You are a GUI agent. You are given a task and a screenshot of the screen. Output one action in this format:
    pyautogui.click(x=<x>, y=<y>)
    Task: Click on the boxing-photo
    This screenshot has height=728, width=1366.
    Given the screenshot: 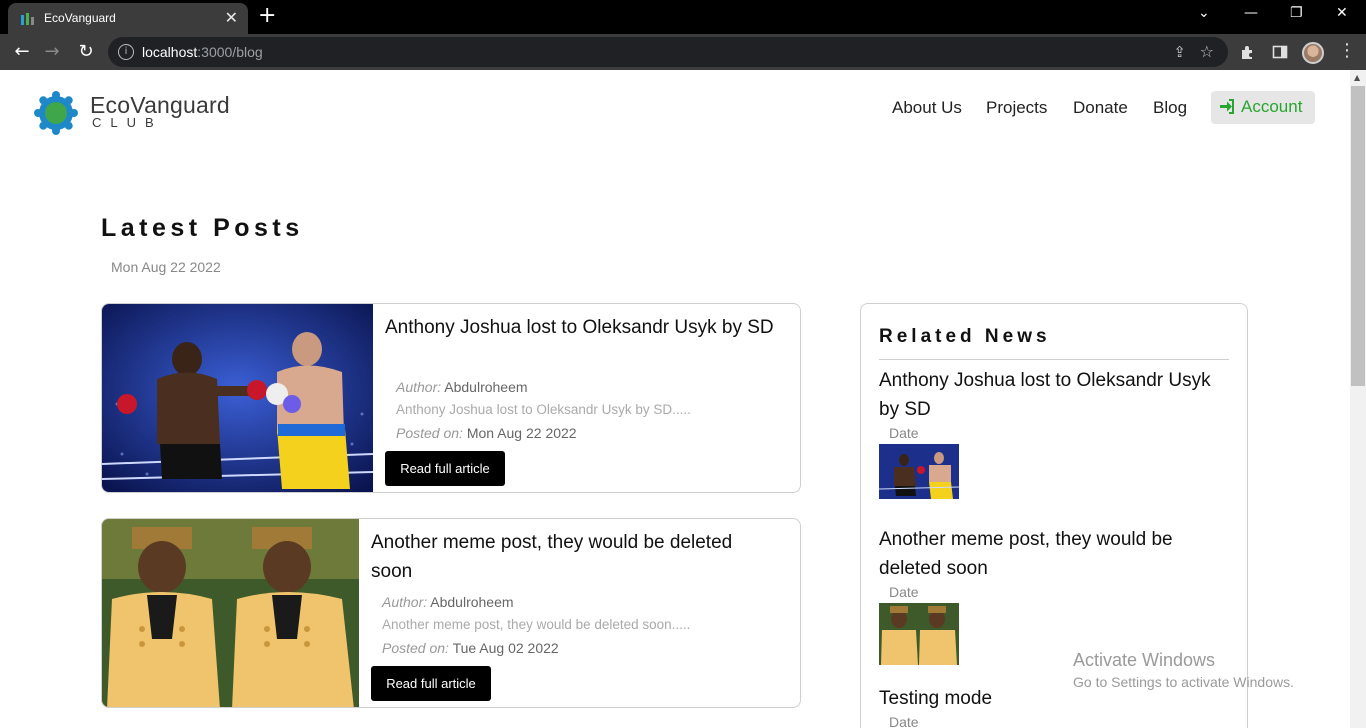 What is the action you would take?
    pyautogui.click(x=237, y=398)
    